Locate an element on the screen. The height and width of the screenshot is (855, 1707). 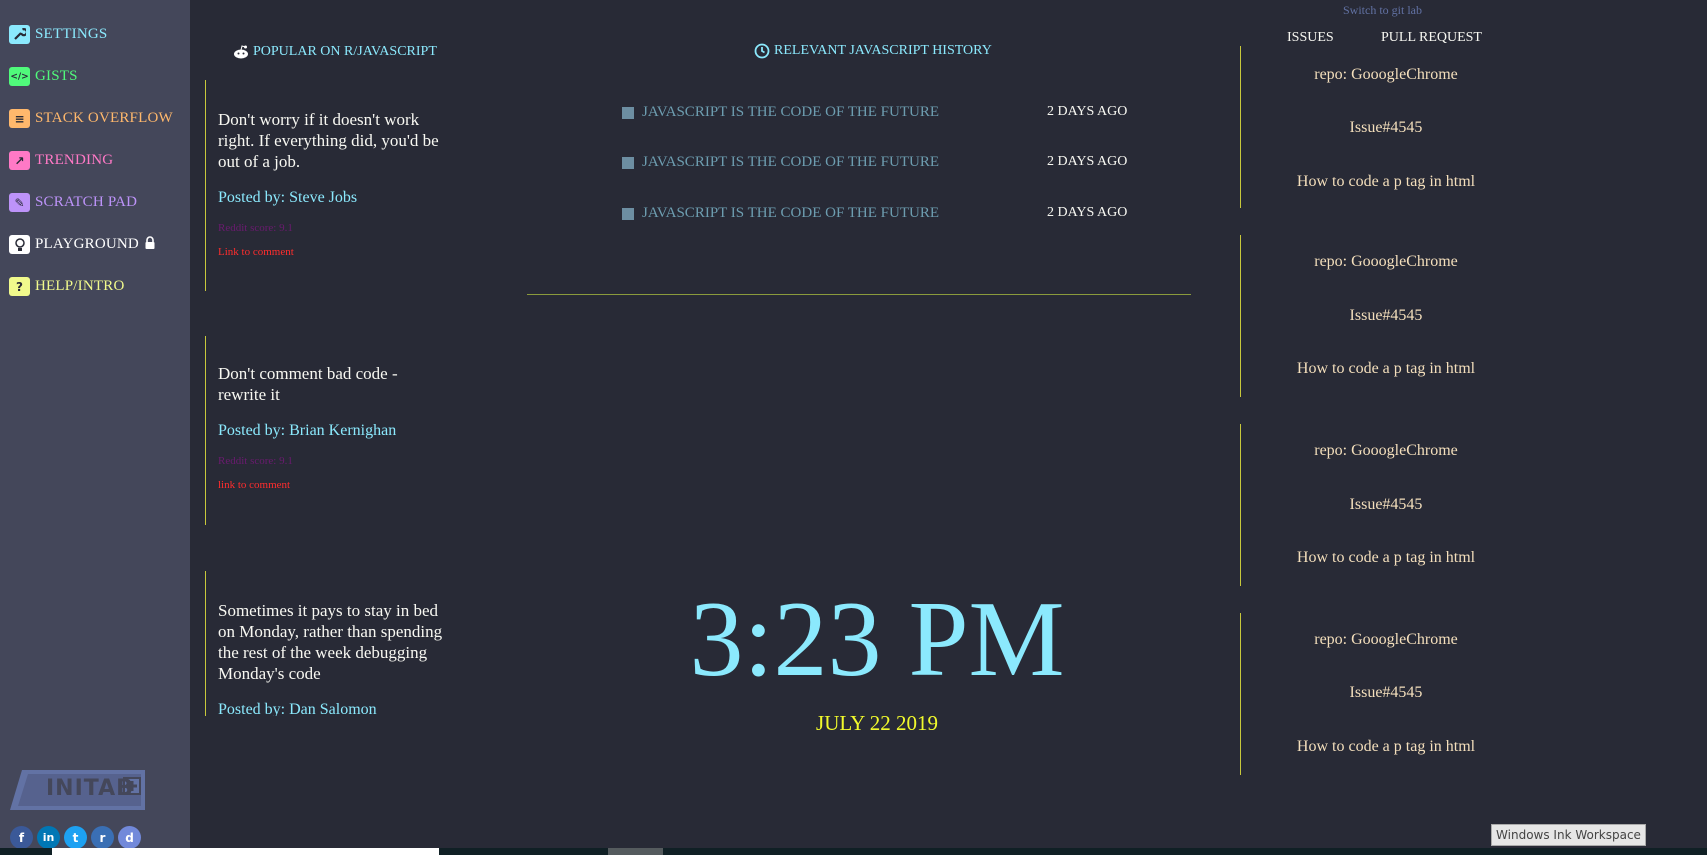
tab-pull-request: PULL REQUEST is located at coordinates (1431, 38).